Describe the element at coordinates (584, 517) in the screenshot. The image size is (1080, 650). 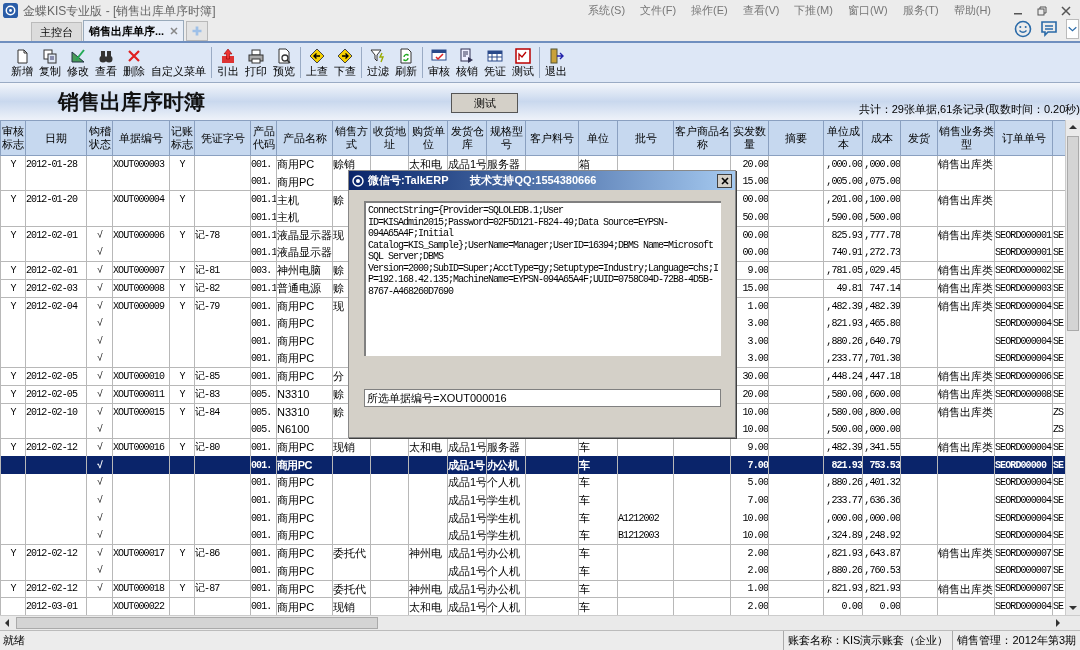
I see `table-cell: 车` at that location.